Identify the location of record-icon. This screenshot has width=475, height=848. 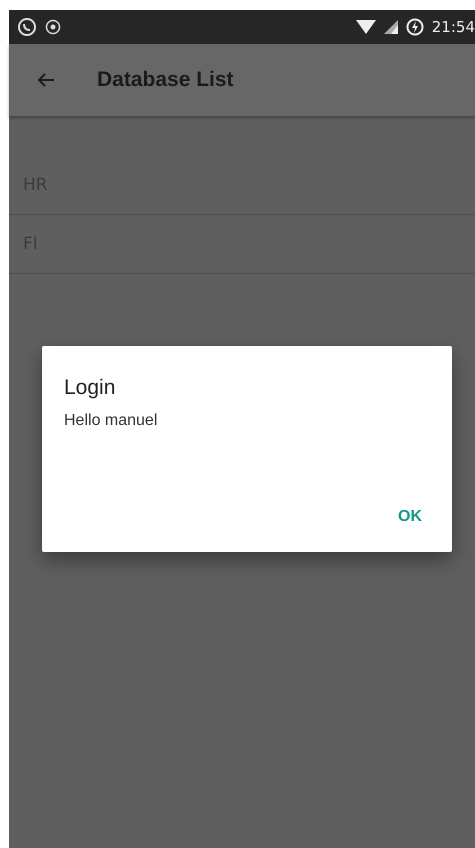
(53, 27).